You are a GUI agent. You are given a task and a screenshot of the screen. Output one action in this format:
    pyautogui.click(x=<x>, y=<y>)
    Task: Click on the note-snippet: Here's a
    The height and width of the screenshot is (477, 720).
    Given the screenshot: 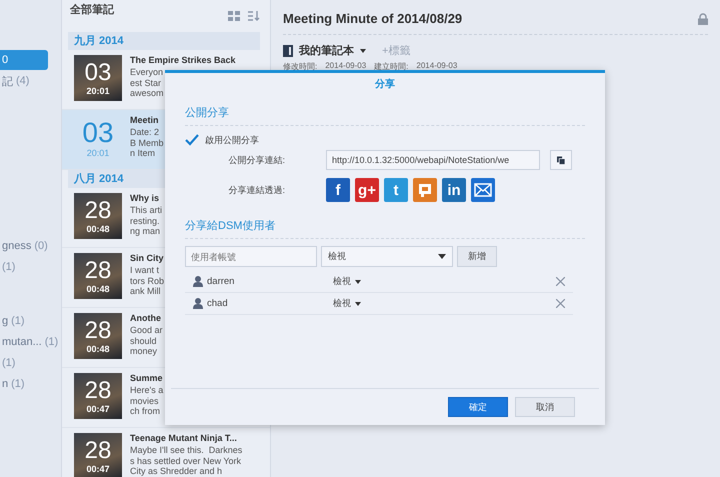 What is the action you would take?
    pyautogui.click(x=147, y=390)
    